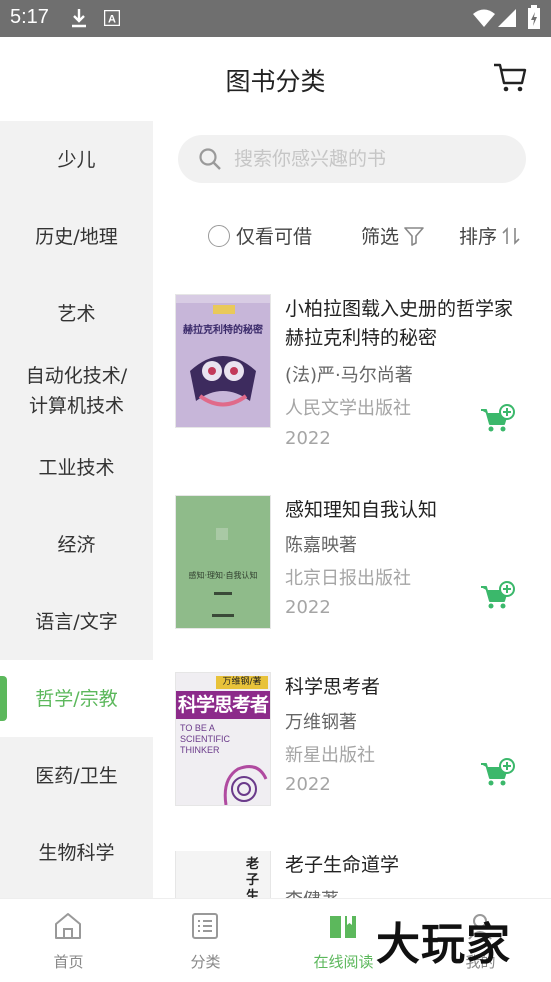 The image size is (551, 982). What do you see at coordinates (210, 159) in the screenshot?
I see `search-icon` at bounding box center [210, 159].